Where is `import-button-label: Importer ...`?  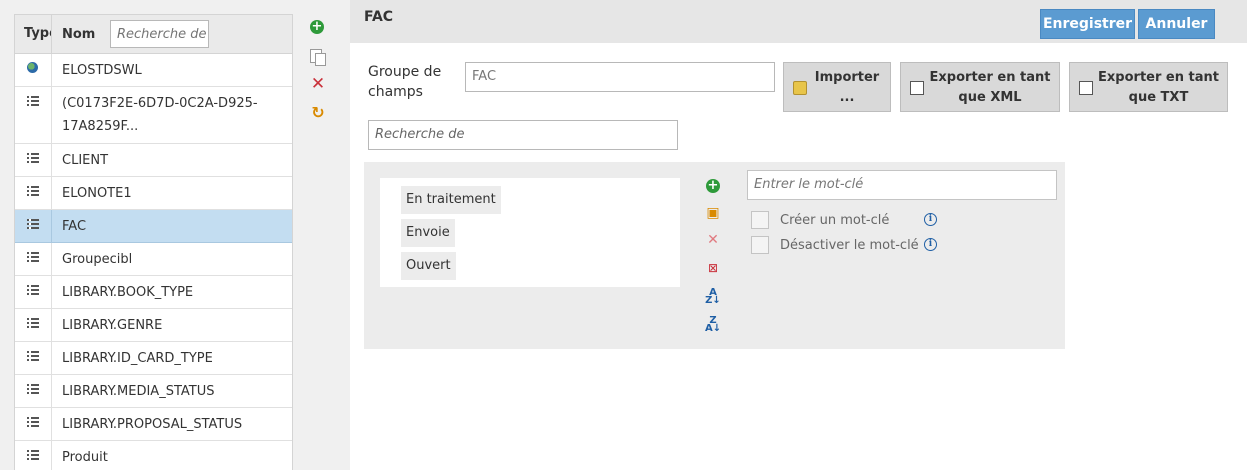 import-button-label: Importer ... is located at coordinates (847, 87).